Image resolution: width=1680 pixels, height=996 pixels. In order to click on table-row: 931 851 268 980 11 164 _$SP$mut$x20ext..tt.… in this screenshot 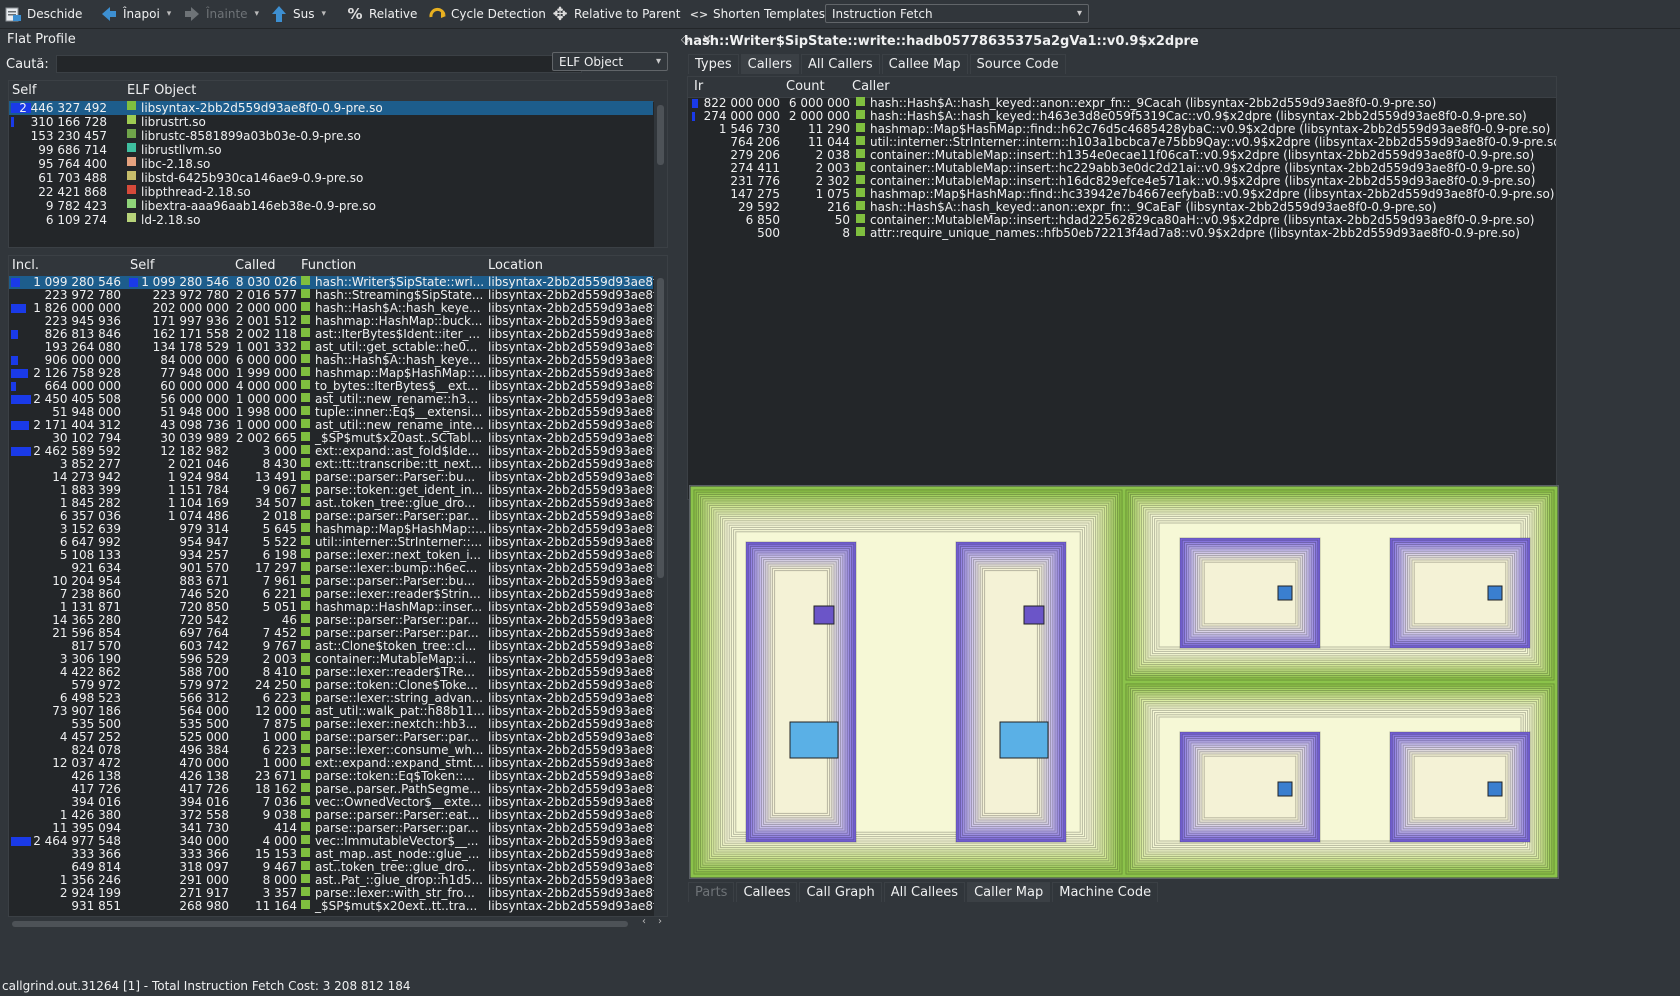, I will do `click(333, 906)`.